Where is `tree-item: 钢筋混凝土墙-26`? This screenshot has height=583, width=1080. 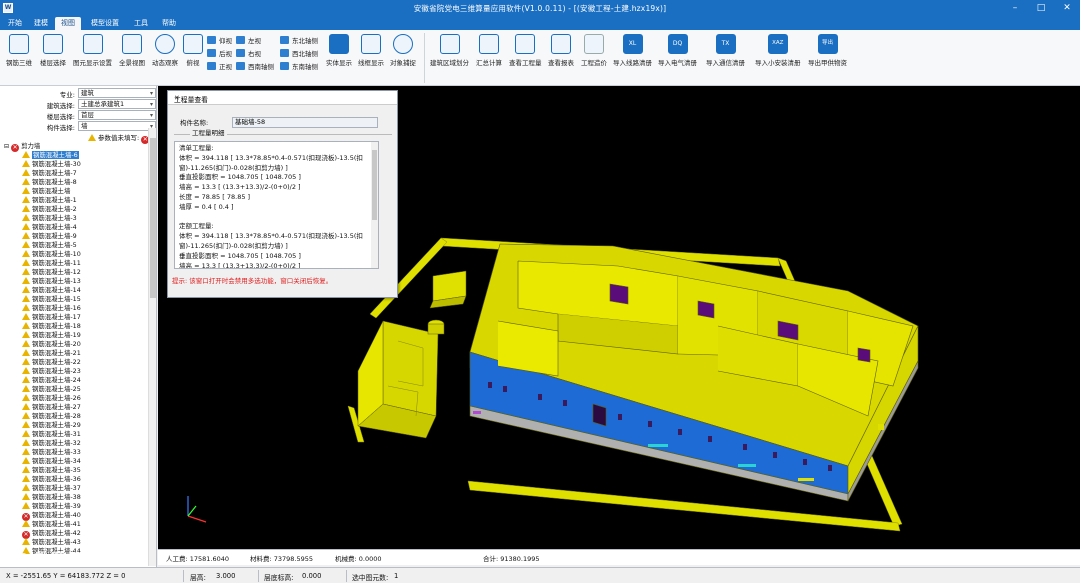 tree-item: 钢筋混凝土墙-26 is located at coordinates (51, 398).